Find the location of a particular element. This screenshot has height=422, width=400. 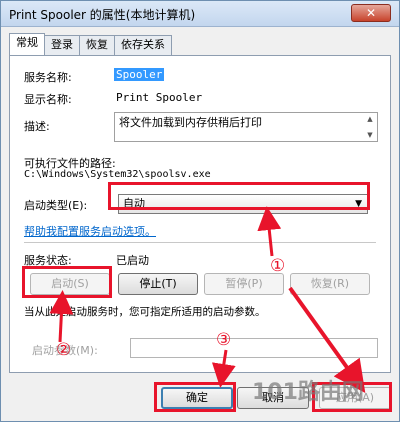

tab-recovery: 恢复 is located at coordinates (97, 45).